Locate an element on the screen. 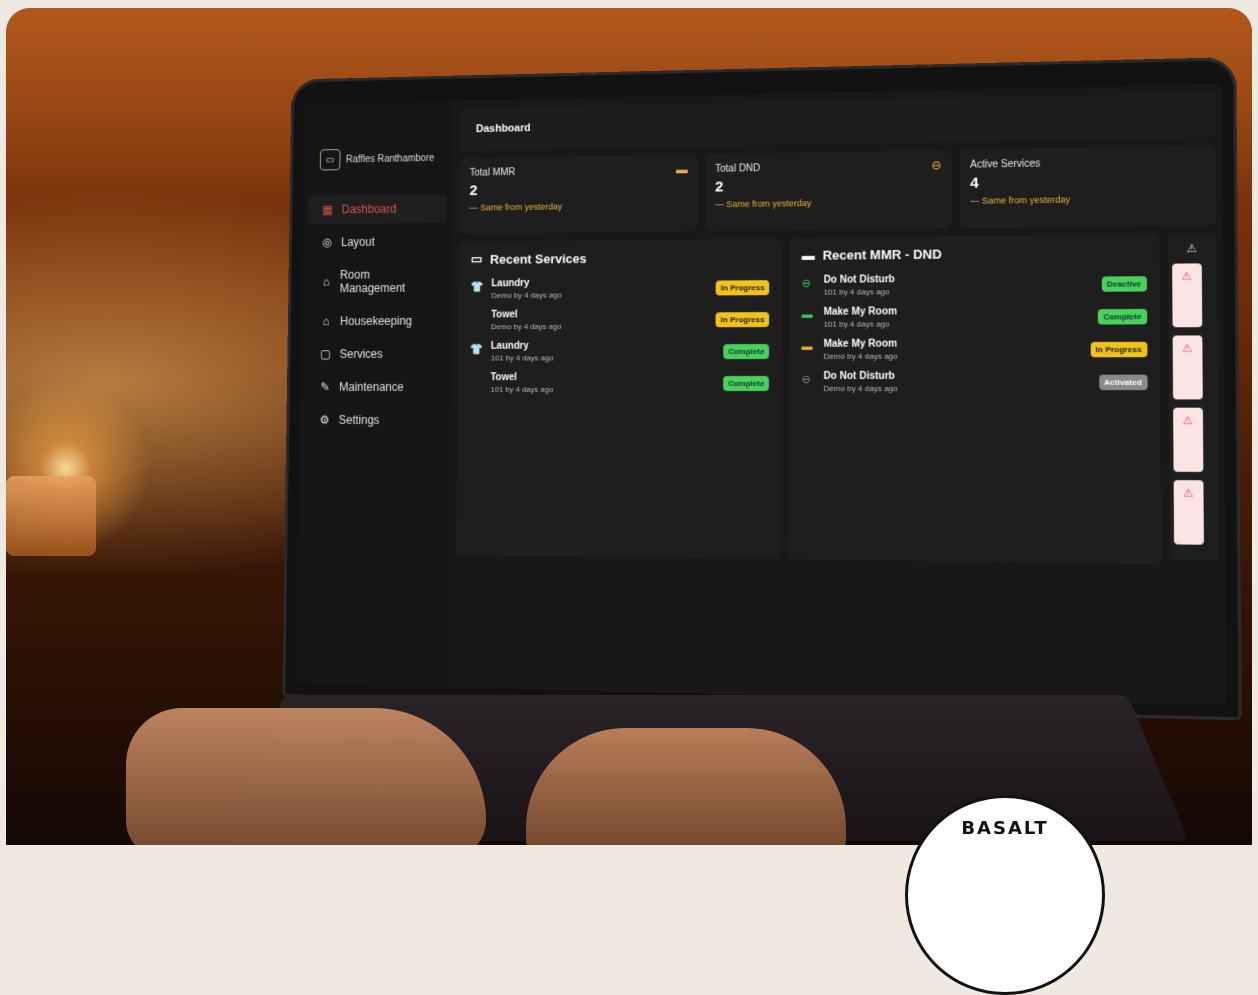 Image resolution: width=1258 pixels, height=995 pixels. stat-active-services: Active Services 4 — Same from yesterday is located at coordinates (1088, 186).